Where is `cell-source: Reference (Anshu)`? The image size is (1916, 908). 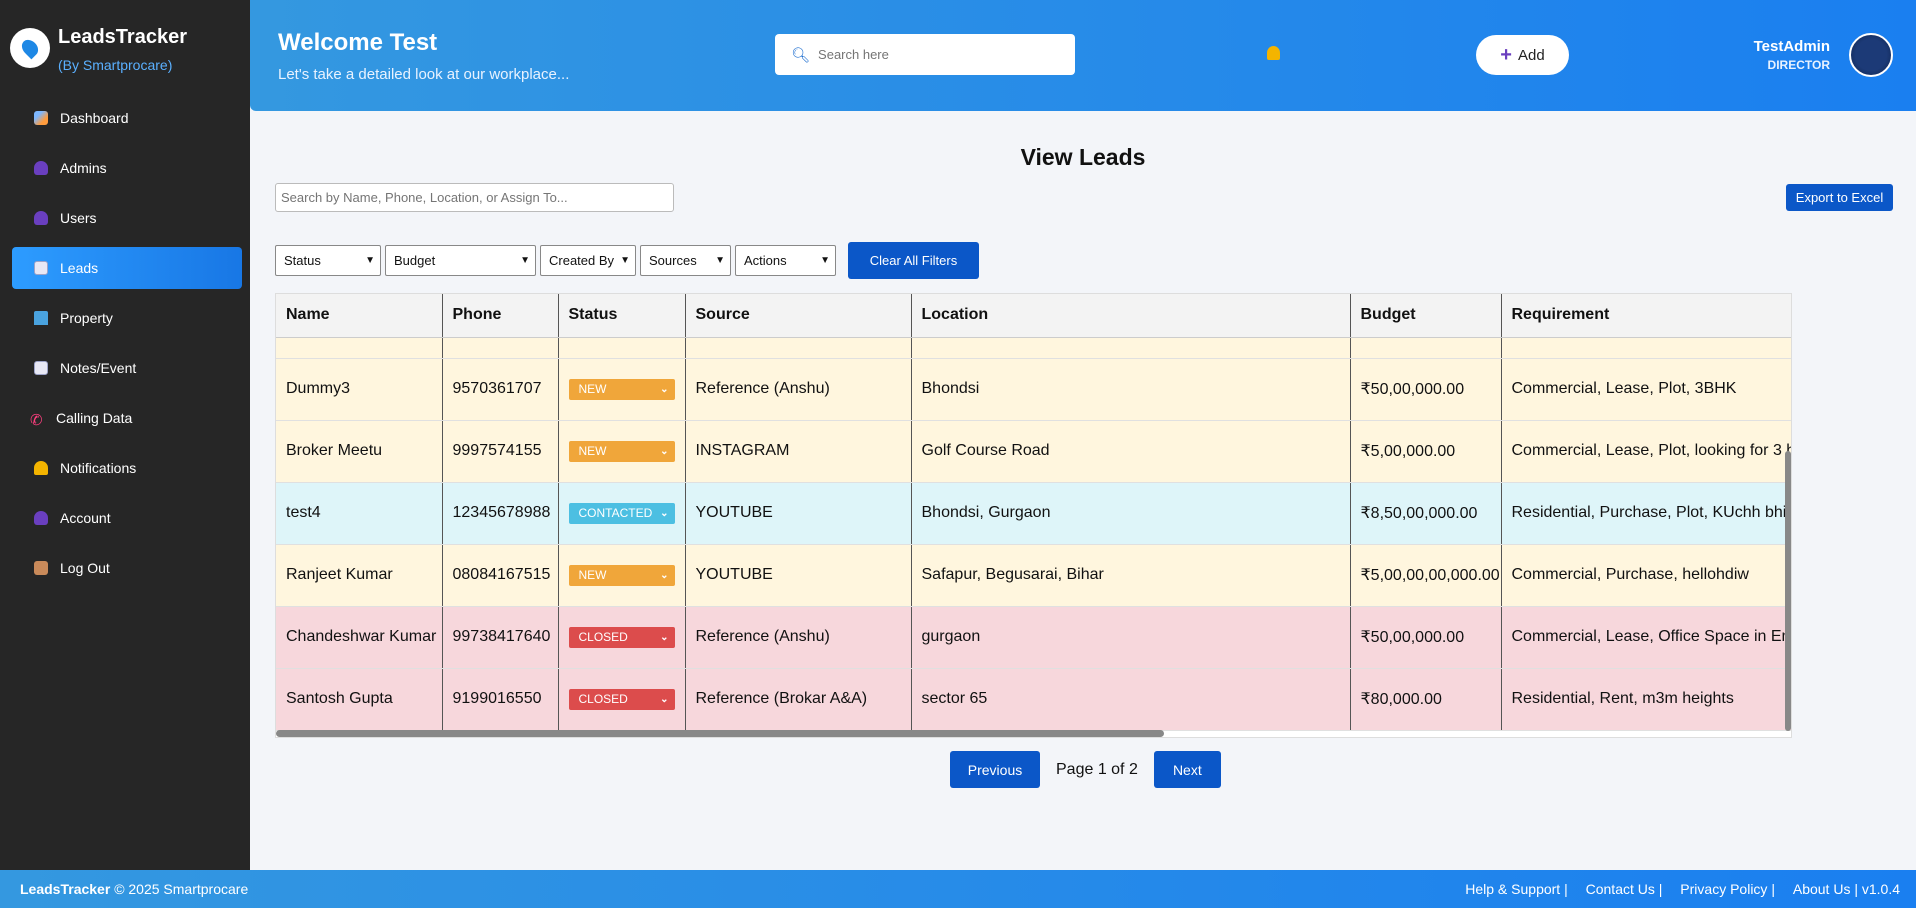 cell-source: Reference (Anshu) is located at coordinates (798, 389).